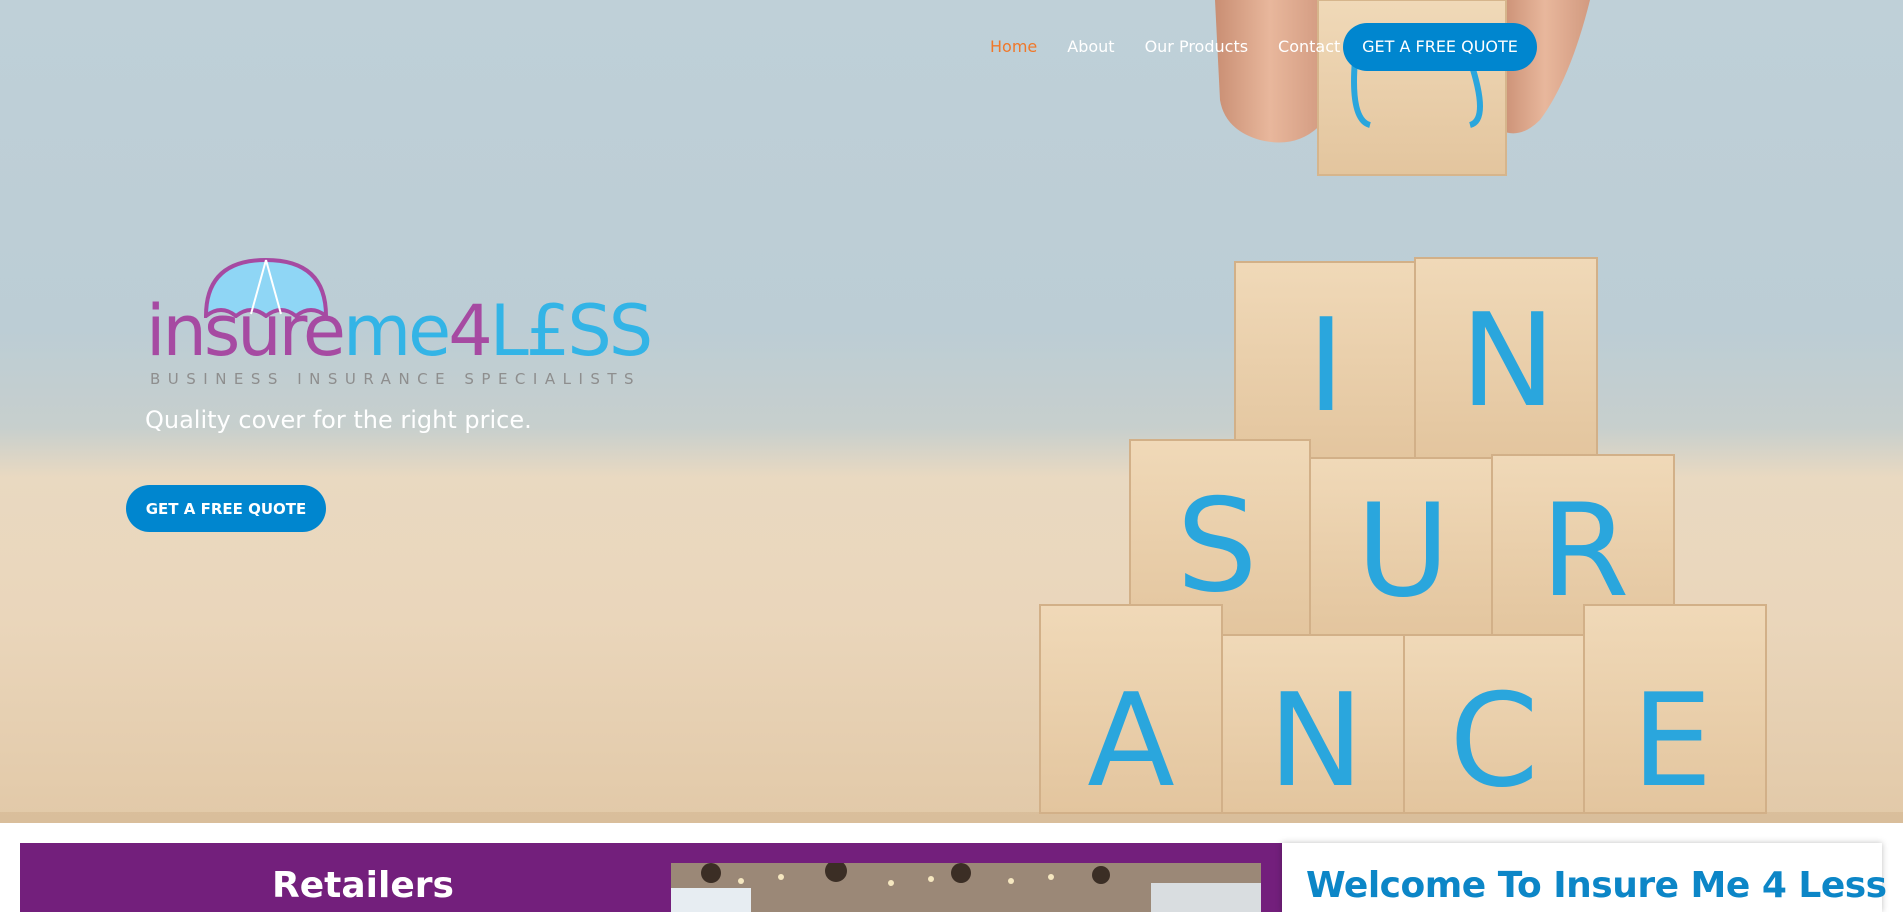  What do you see at coordinates (1326, 366) in the screenshot?
I see `block-letter: I` at bounding box center [1326, 366].